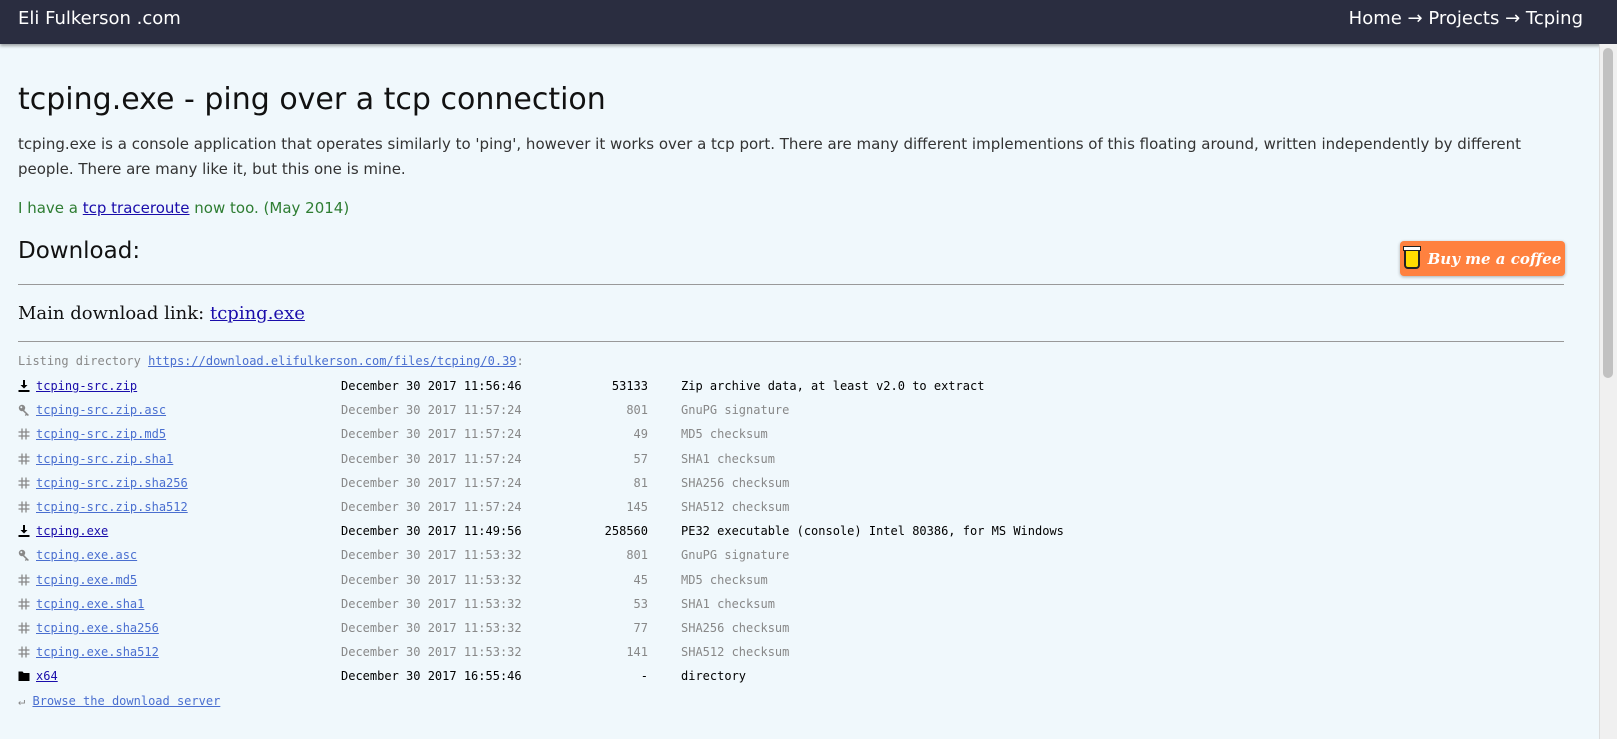 This screenshot has width=1617, height=739. I want to click on file-size: -, so click(644, 676).